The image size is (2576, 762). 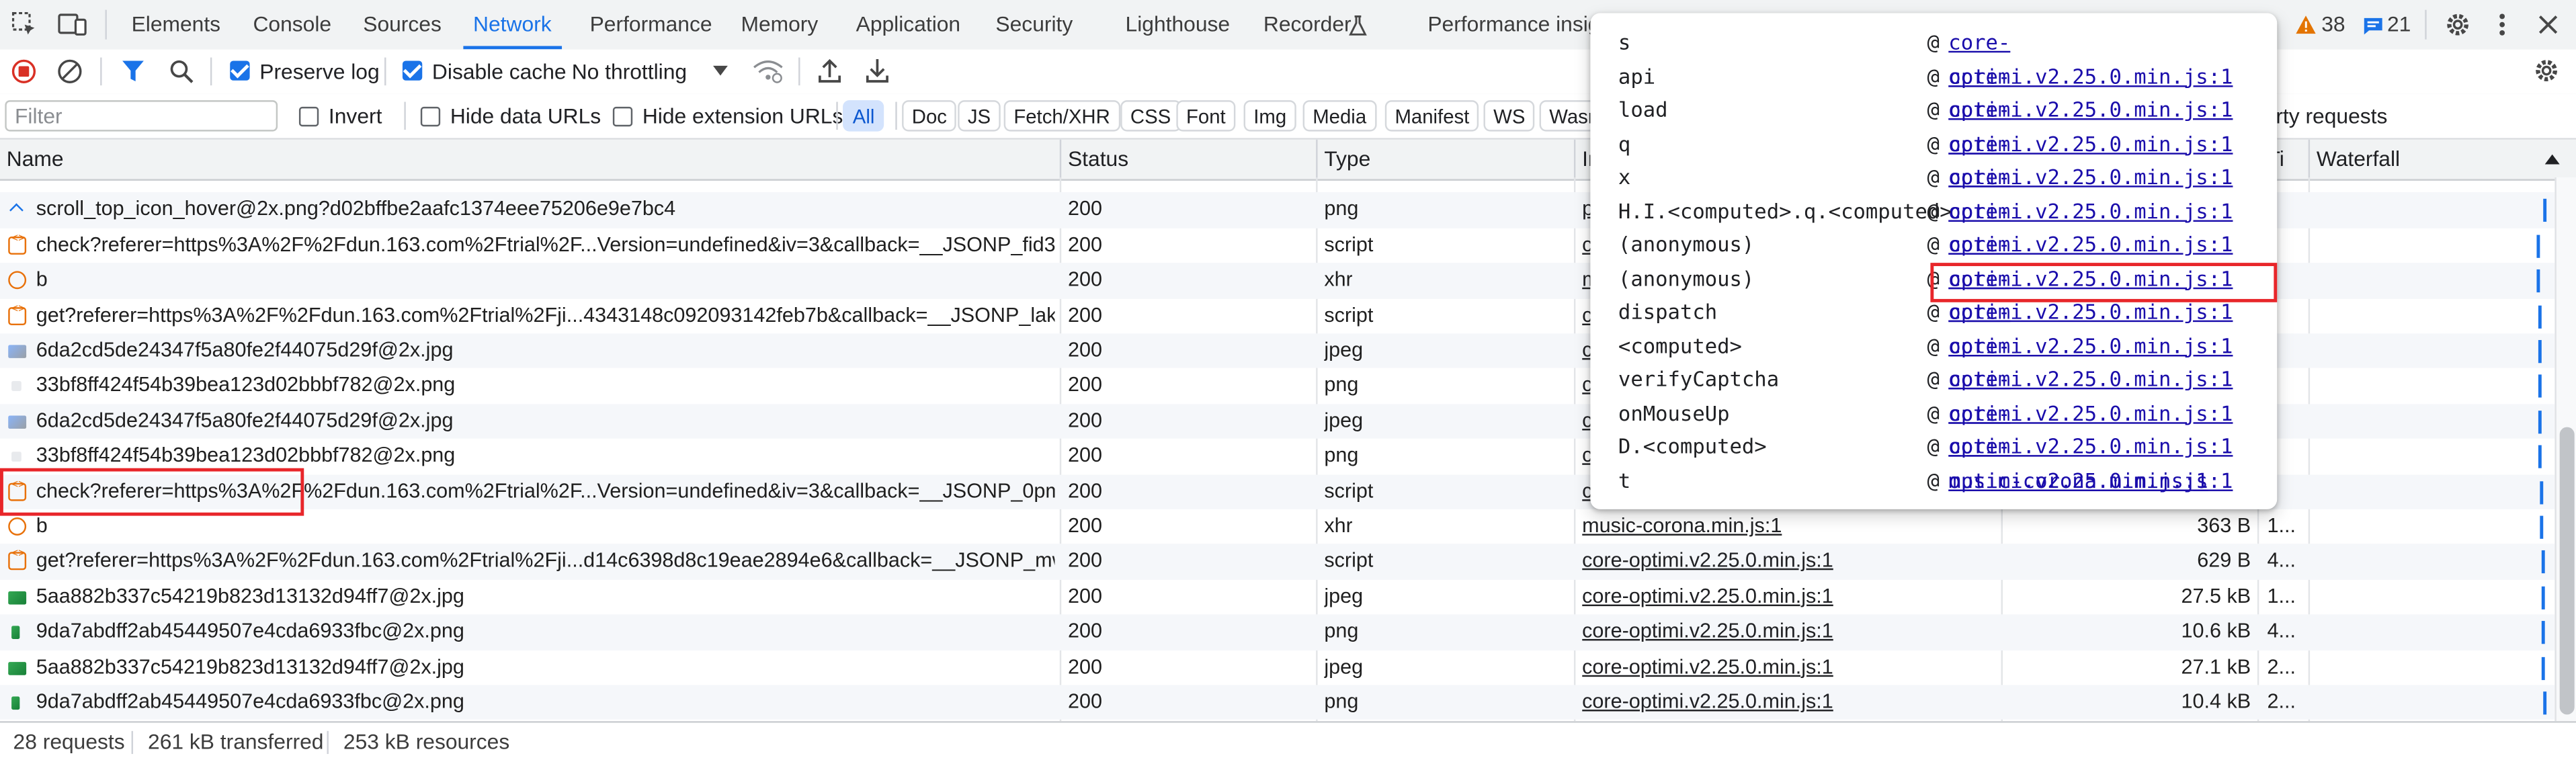 What do you see at coordinates (2548, 25) in the screenshot?
I see `close-devtools-icon` at bounding box center [2548, 25].